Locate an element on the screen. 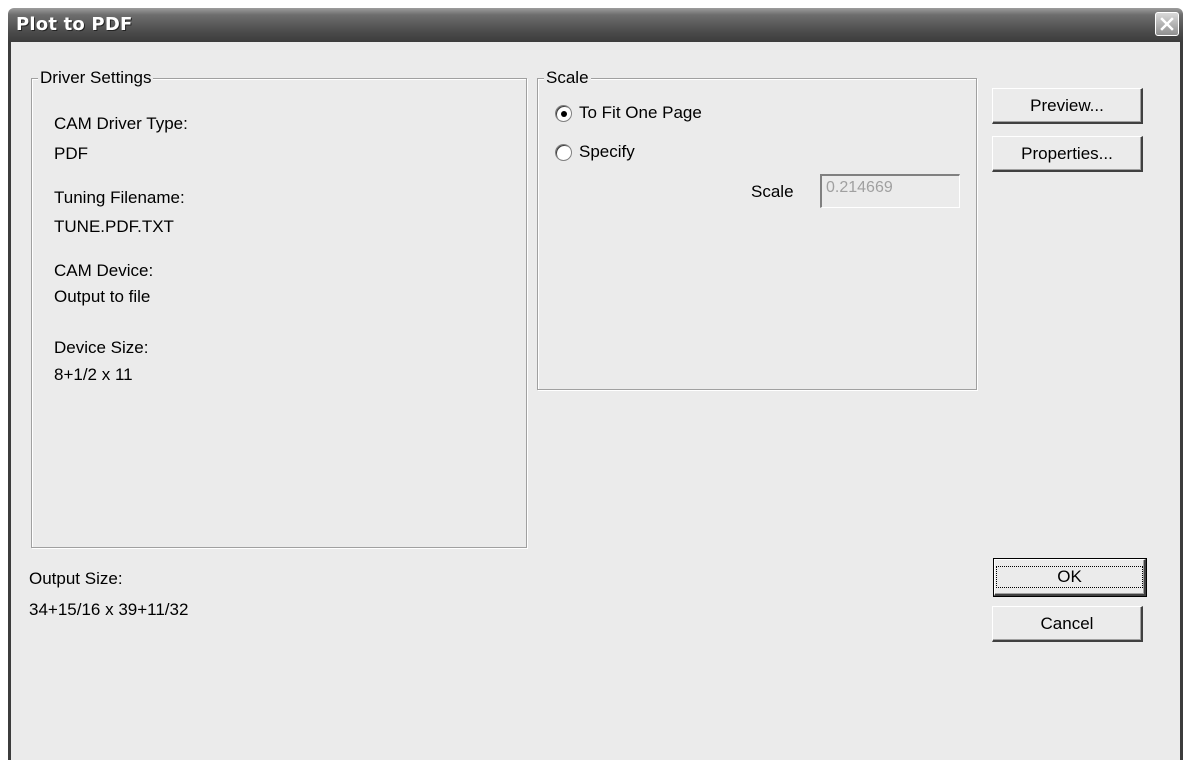 This screenshot has width=1189, height=760. specify-radio is located at coordinates (563, 152).